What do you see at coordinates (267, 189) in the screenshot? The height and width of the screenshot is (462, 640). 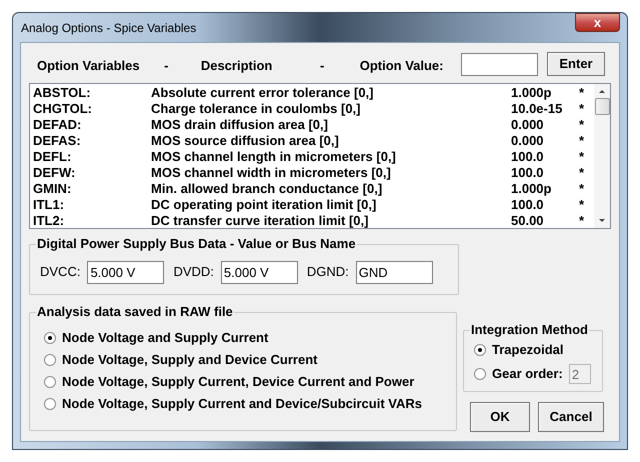 I see `variable-description: Min. allowed branch conductance [0,]` at bounding box center [267, 189].